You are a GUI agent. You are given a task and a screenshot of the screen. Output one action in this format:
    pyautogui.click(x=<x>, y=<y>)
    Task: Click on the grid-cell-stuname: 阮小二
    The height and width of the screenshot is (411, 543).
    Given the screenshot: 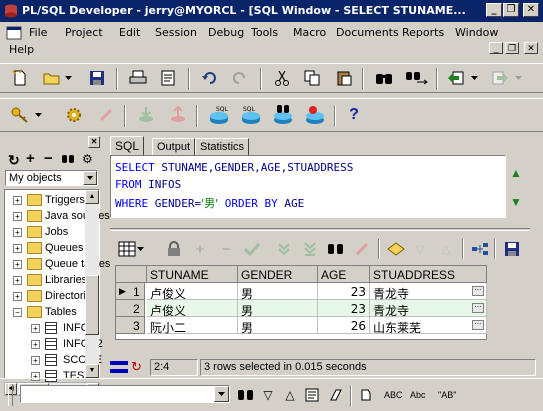 What is the action you would take?
    pyautogui.click(x=192, y=326)
    